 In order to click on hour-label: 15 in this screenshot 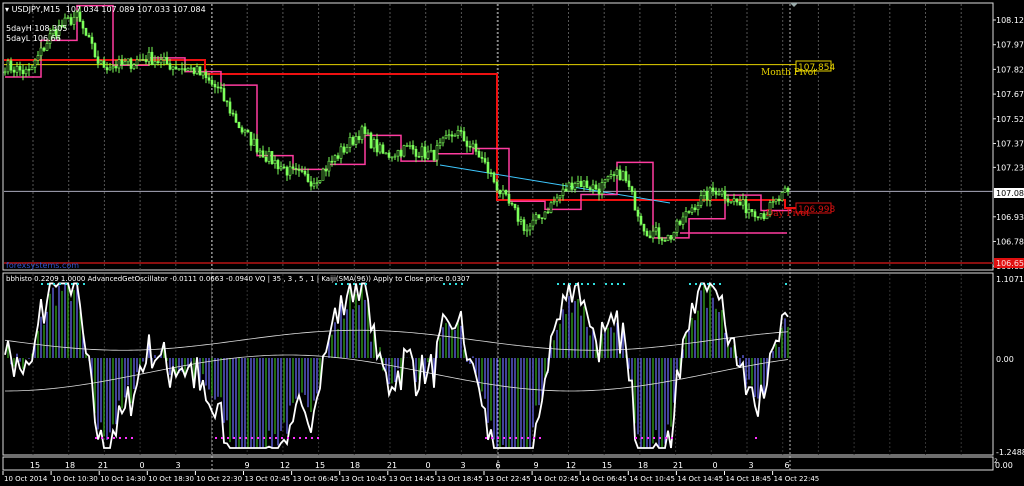, I will do `click(320, 465)`.